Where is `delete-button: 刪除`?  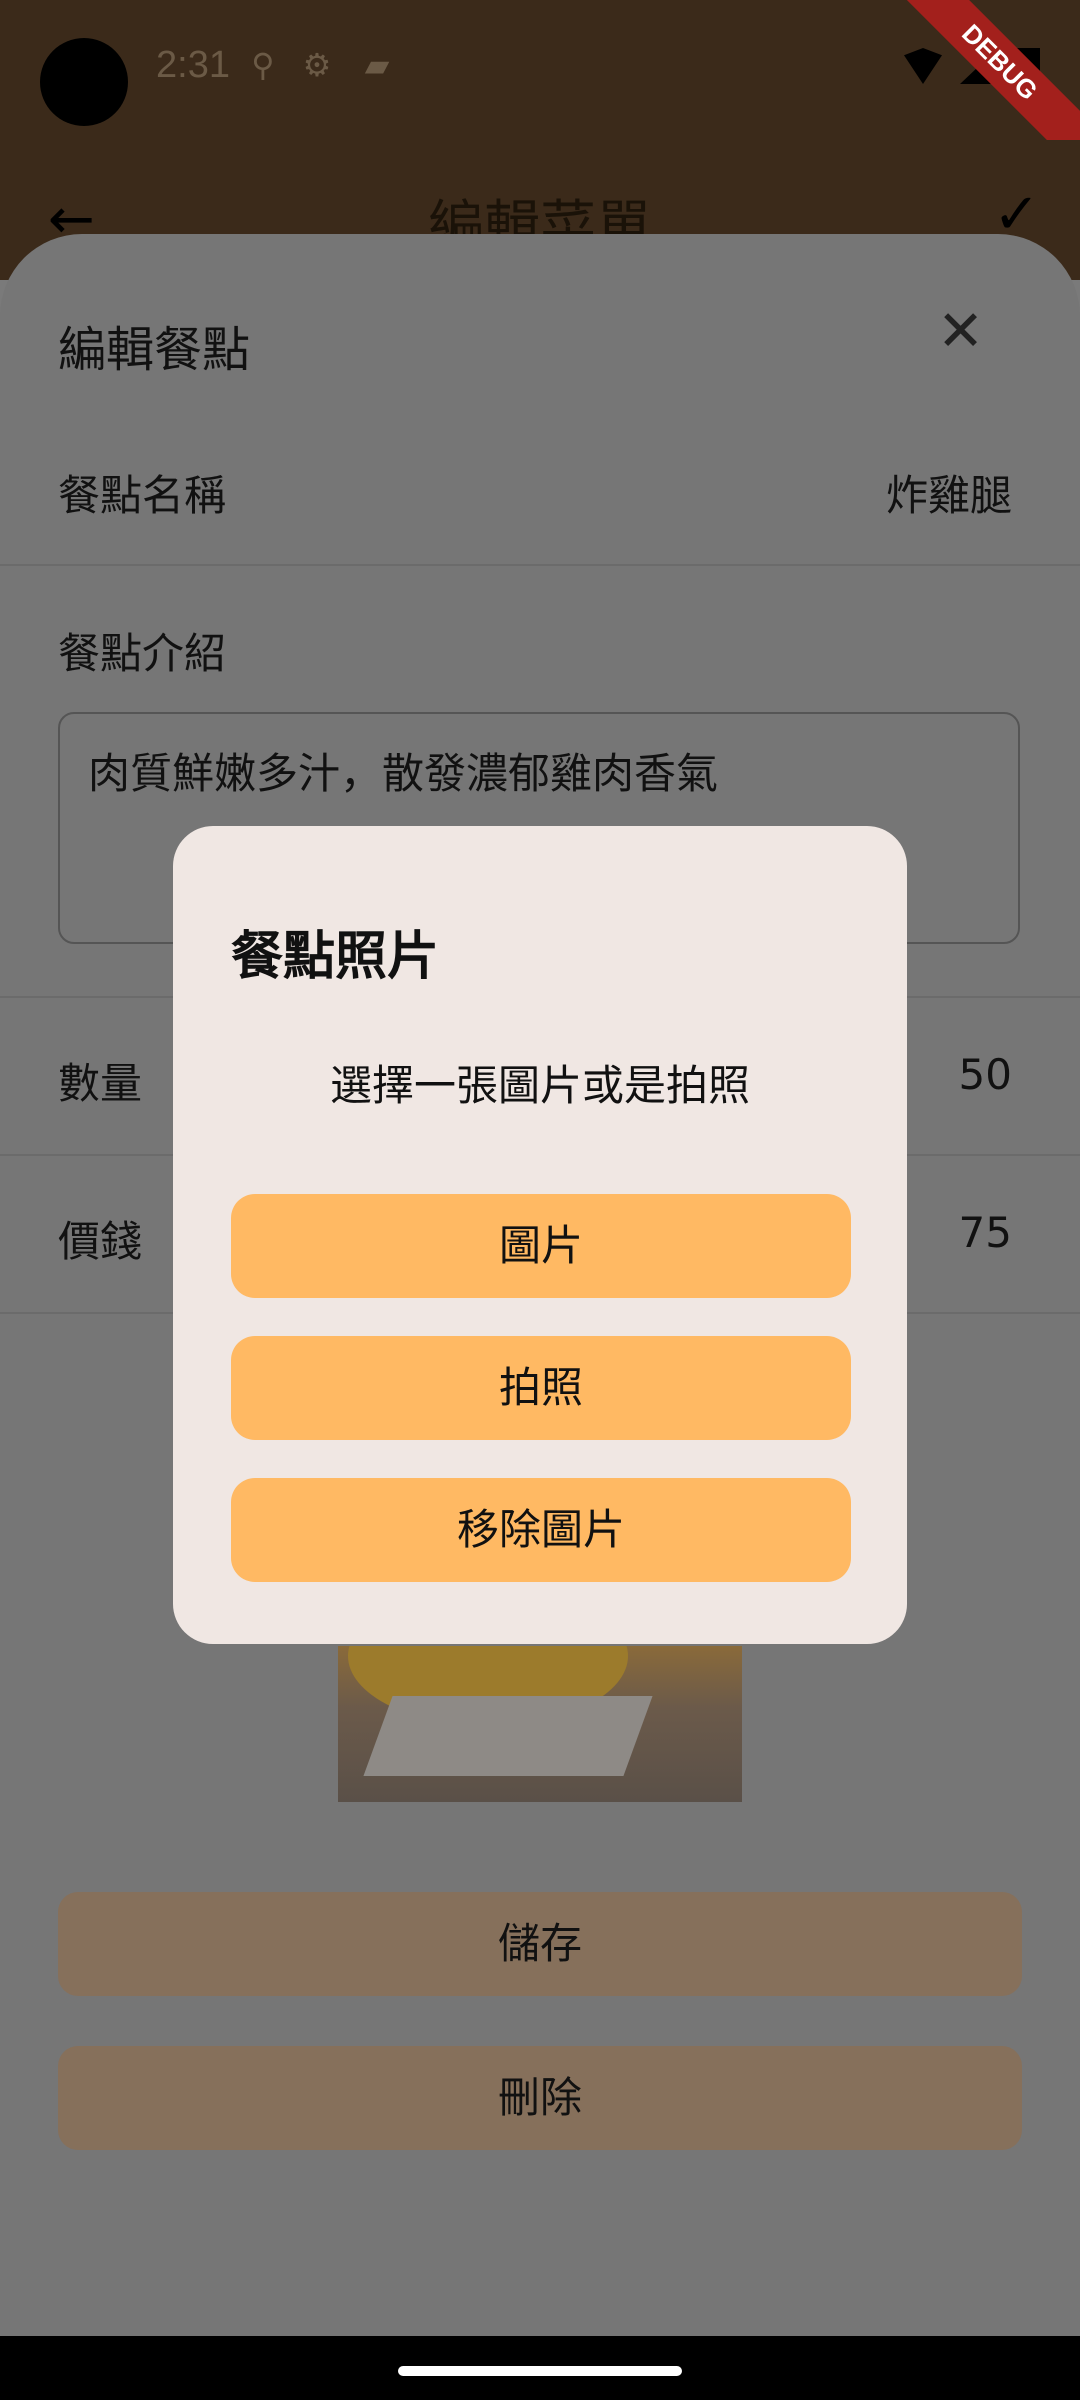
delete-button: 刪除 is located at coordinates (540, 2098).